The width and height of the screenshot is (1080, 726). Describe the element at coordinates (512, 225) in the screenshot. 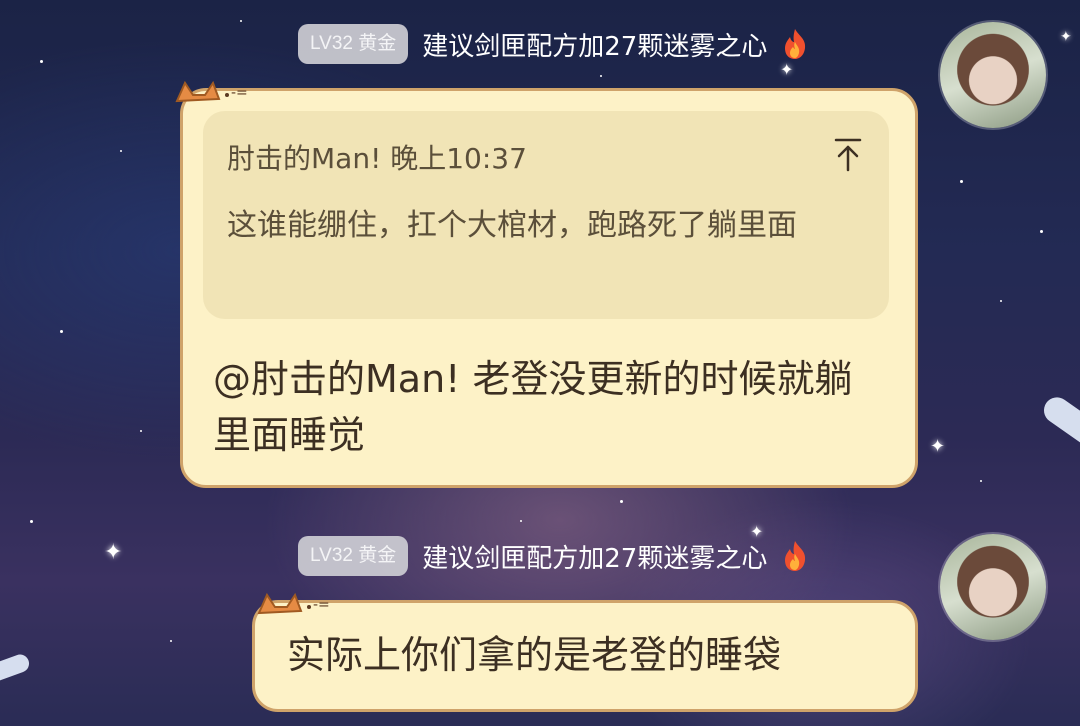

I see `quote-text: 这谁能绷住，扛个大棺材，跑路死了躺里面` at that location.